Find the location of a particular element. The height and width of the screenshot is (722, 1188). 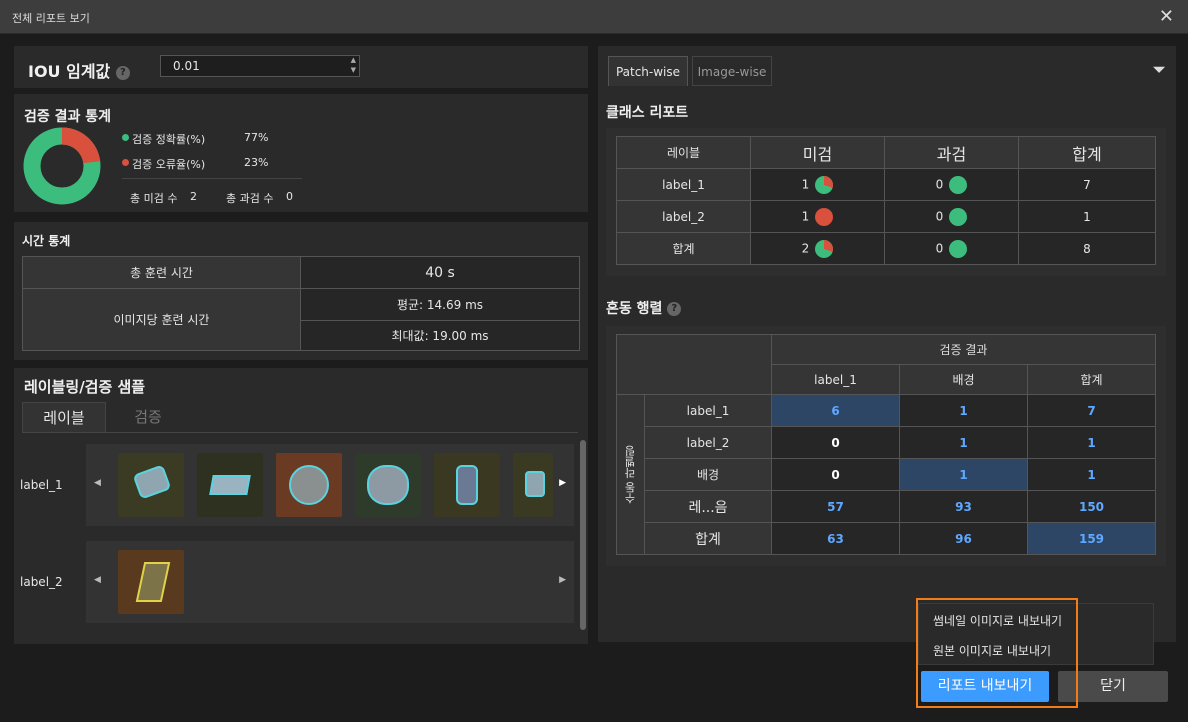

window-title: 전체 리포트 보기 is located at coordinates (51, 18).